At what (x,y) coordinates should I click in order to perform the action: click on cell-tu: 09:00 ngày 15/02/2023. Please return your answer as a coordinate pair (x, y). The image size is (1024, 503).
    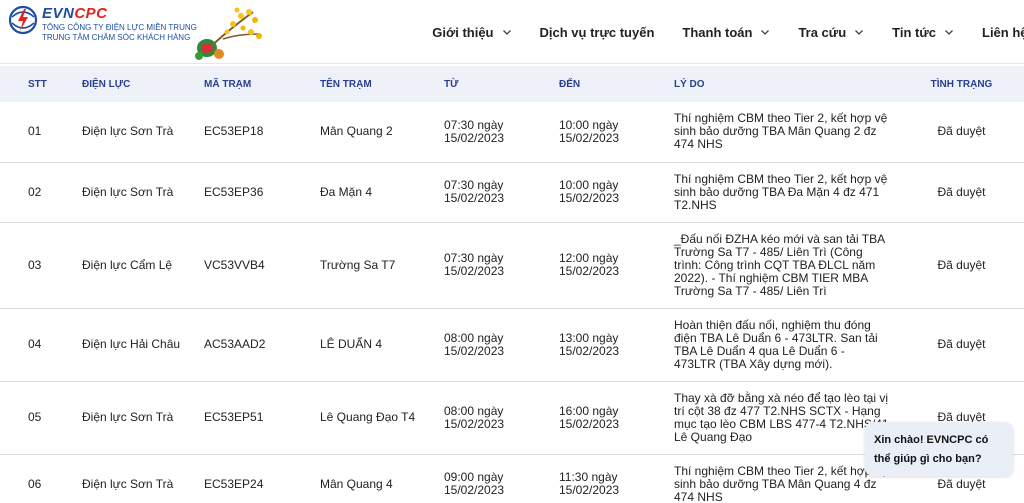
    Looking at the image, I should click on (501, 478).